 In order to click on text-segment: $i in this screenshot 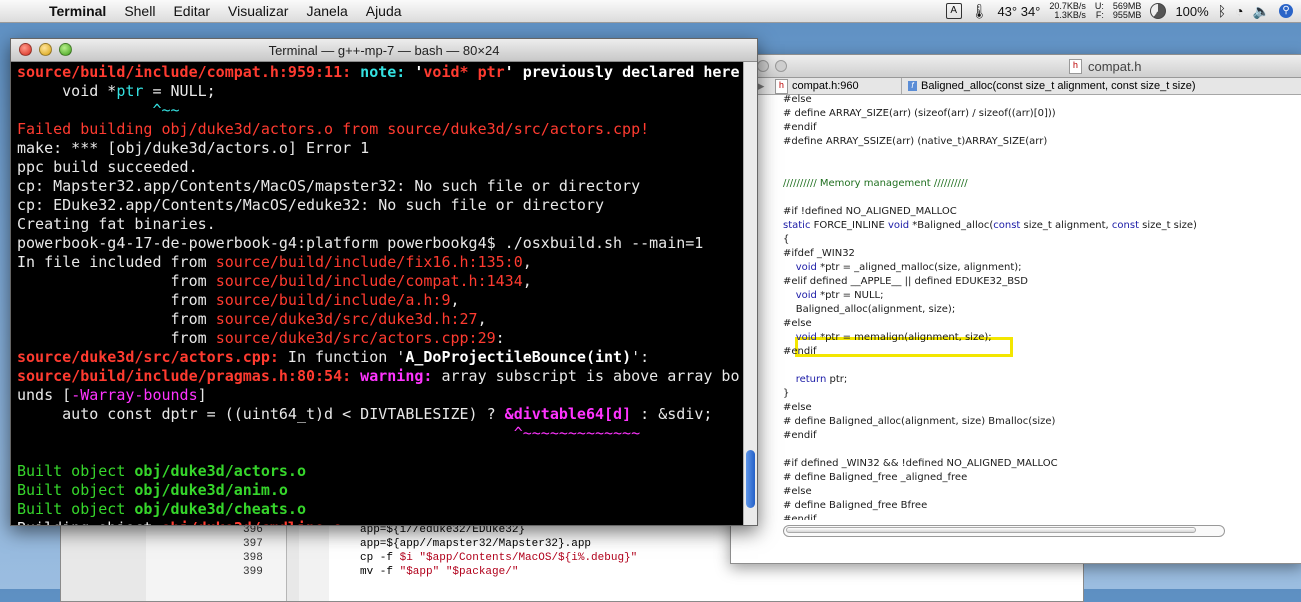, I will do `click(406, 558)`.